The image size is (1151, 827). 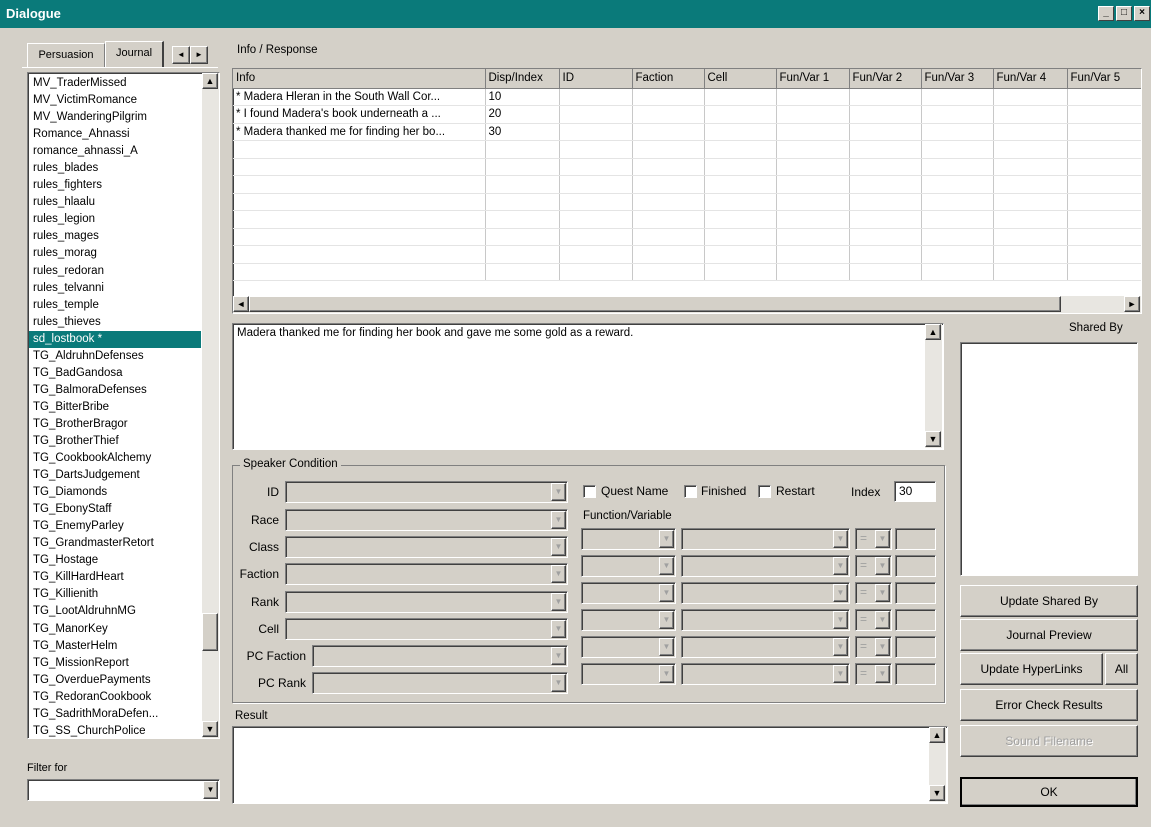 I want to click on finished-checkbox, so click(x=690, y=491).